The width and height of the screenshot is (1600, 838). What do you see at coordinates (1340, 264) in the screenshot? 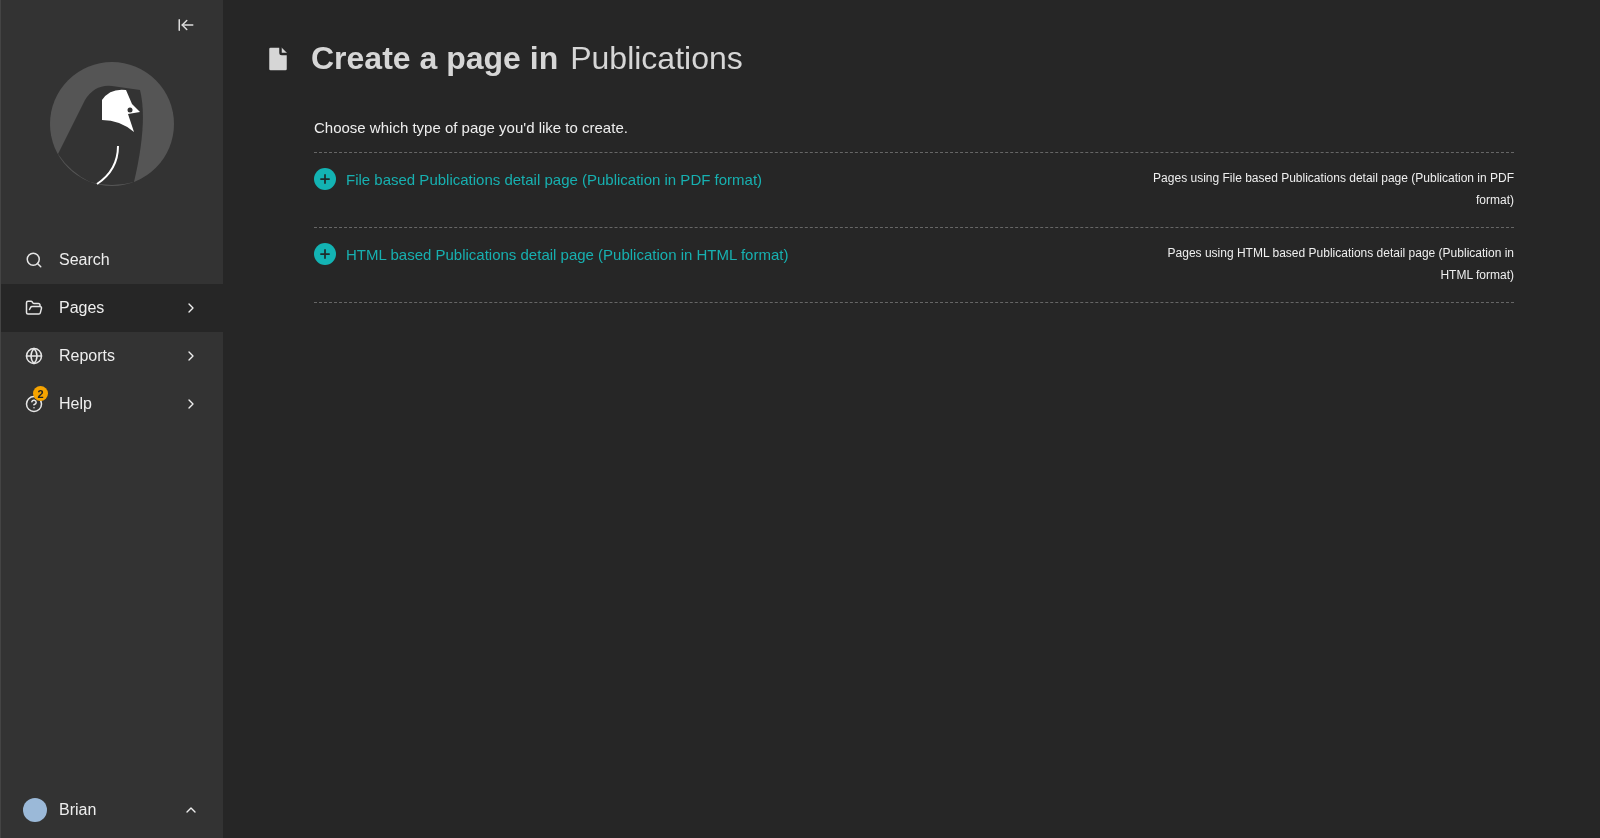
I see `usage-text: Pages using HTML based Publications detail page (Publication in HTML format)` at bounding box center [1340, 264].